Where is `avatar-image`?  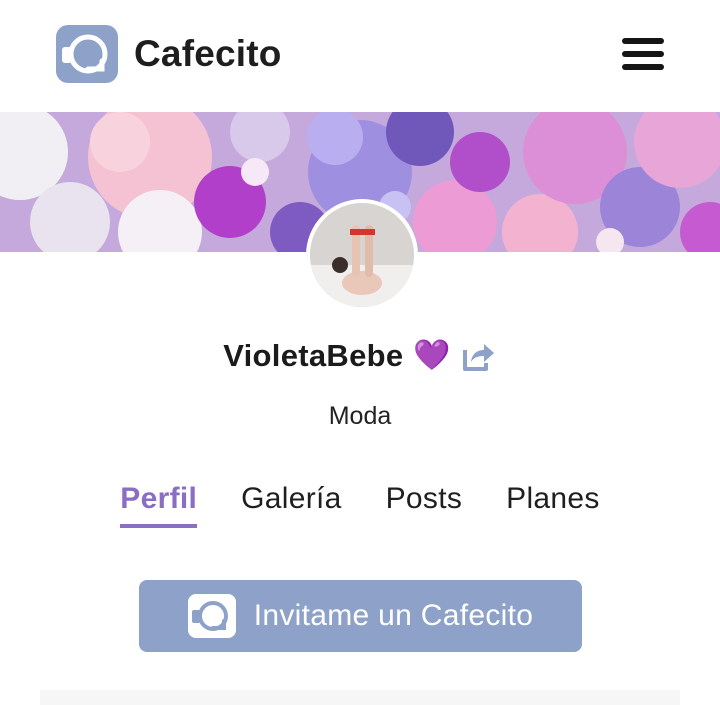 avatar-image is located at coordinates (362, 255).